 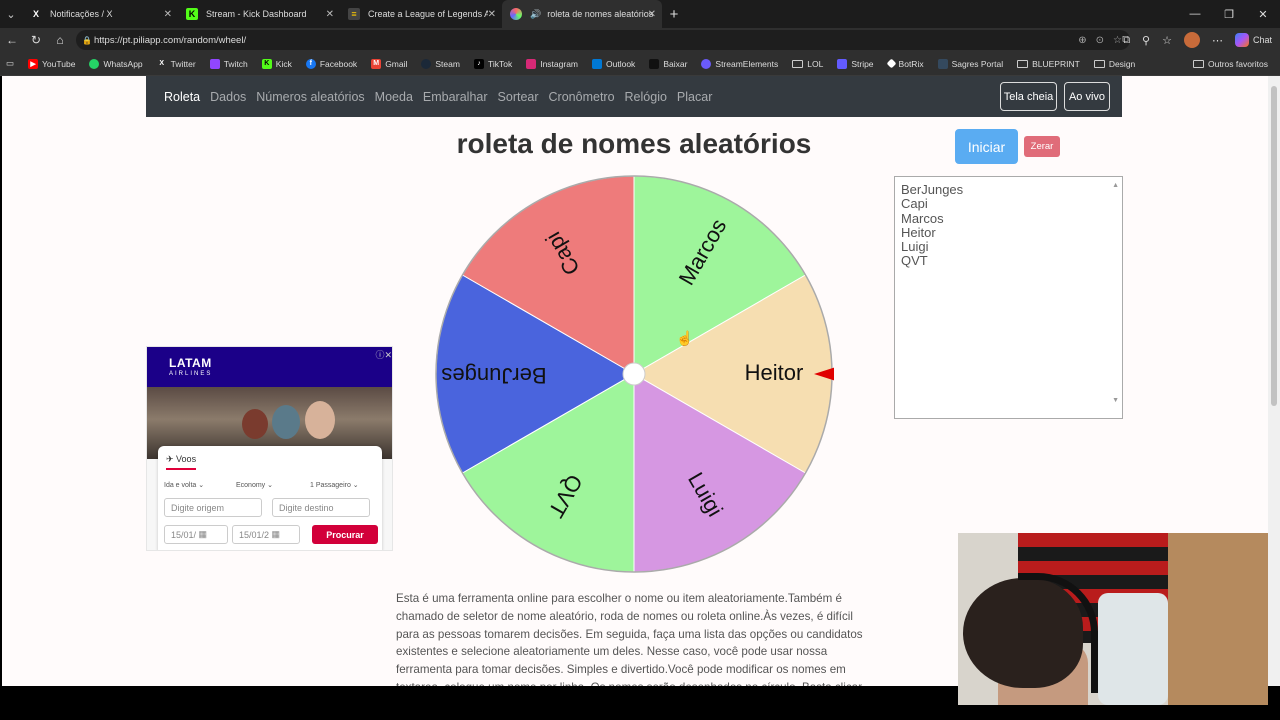 I want to click on nav-moeda: Moeda, so click(x=394, y=97).